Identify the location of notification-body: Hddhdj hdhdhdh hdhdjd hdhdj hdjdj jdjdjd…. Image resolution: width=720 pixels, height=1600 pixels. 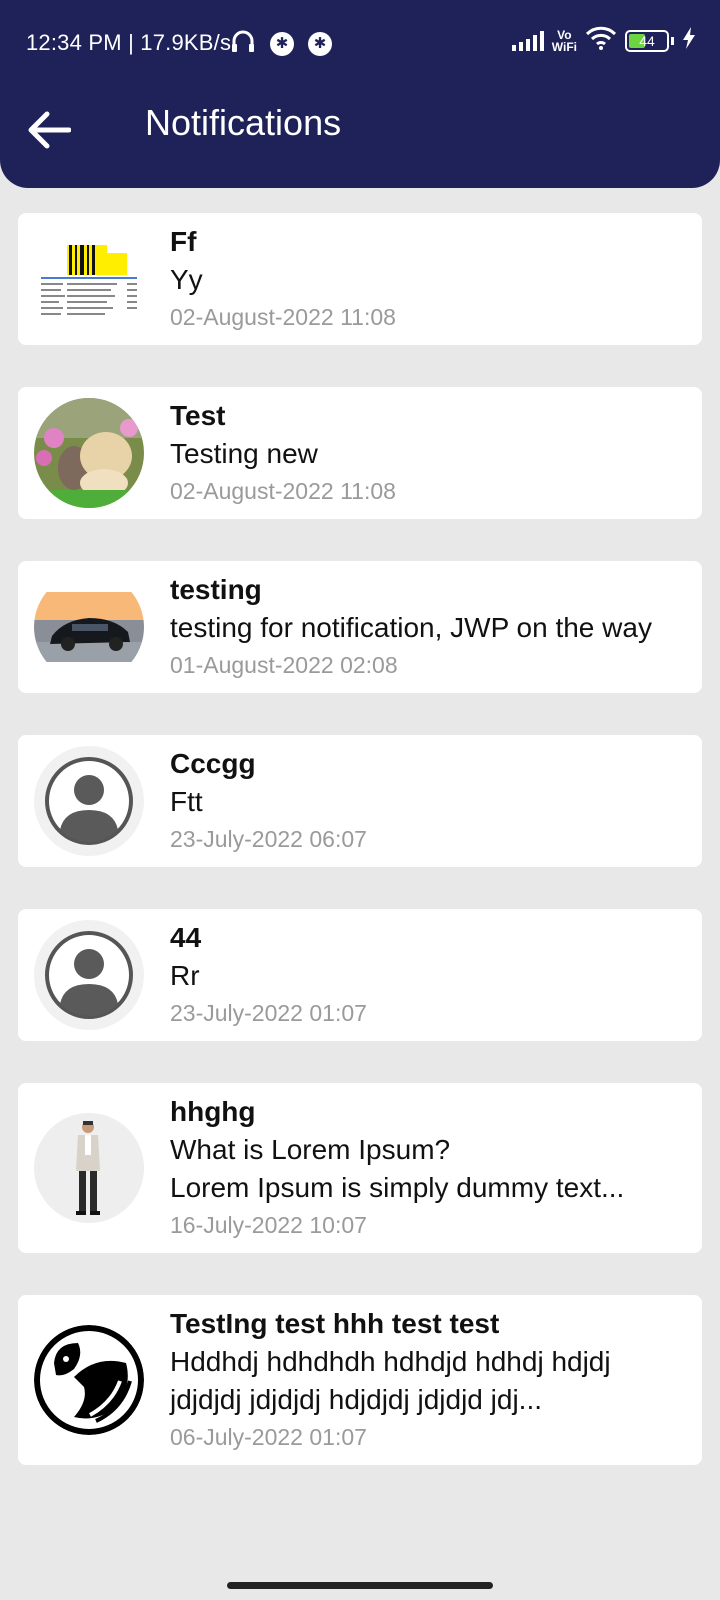
(390, 1380).